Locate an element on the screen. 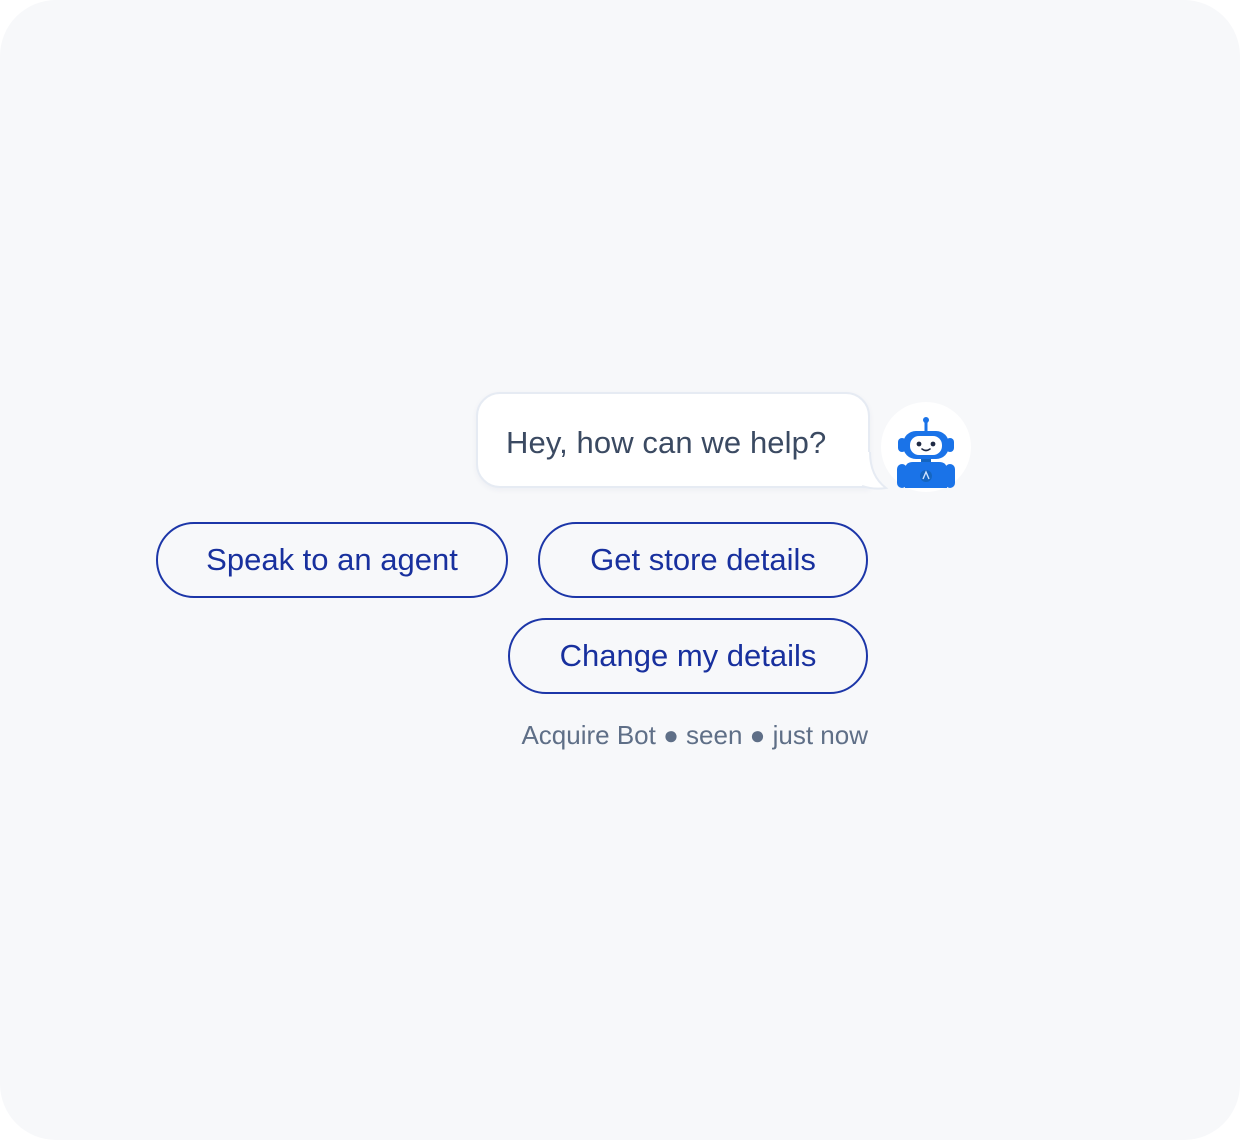 This screenshot has height=1140, width=1240. status-seen: seen is located at coordinates (714, 735).